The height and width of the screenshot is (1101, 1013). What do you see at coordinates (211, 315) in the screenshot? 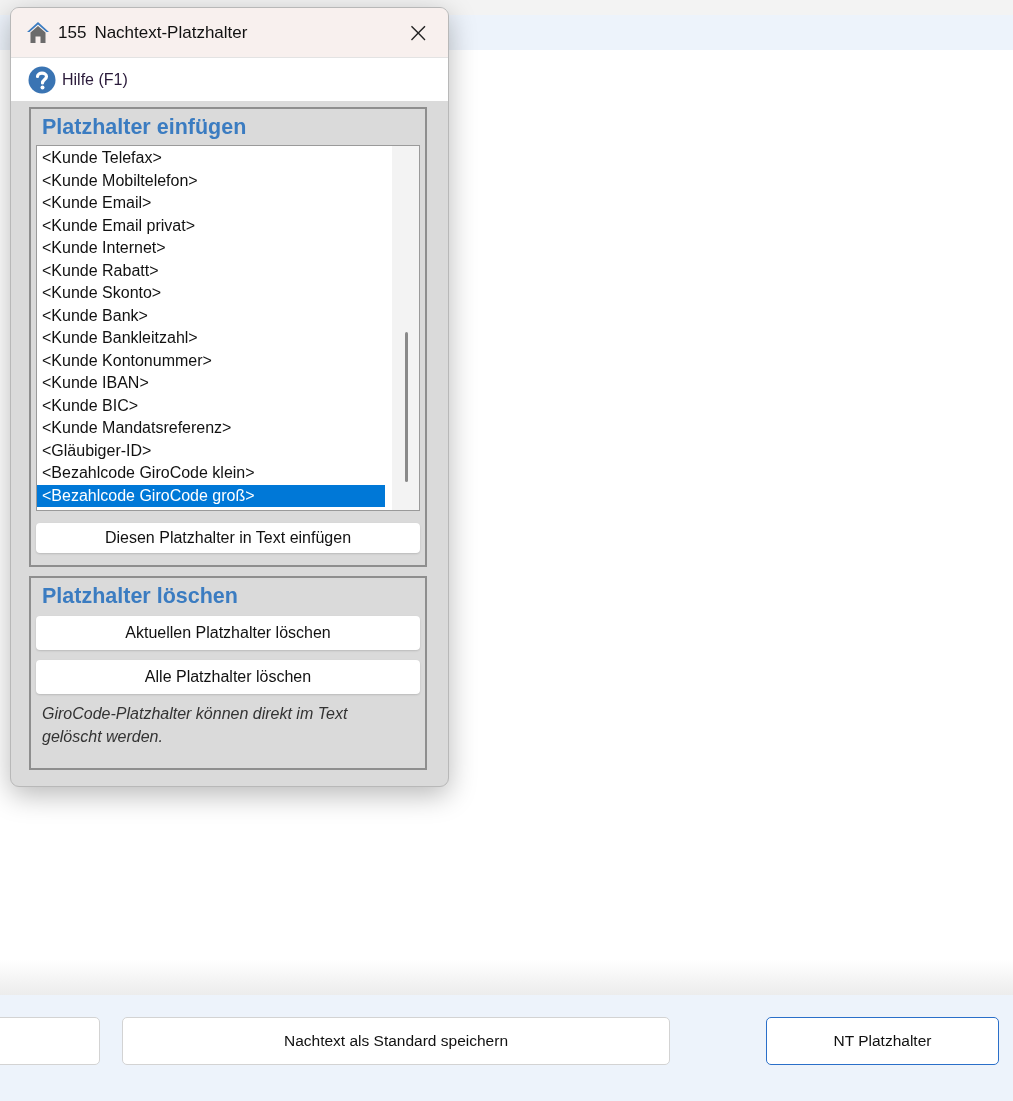
I see `list-item: <Kunde Bank>` at bounding box center [211, 315].